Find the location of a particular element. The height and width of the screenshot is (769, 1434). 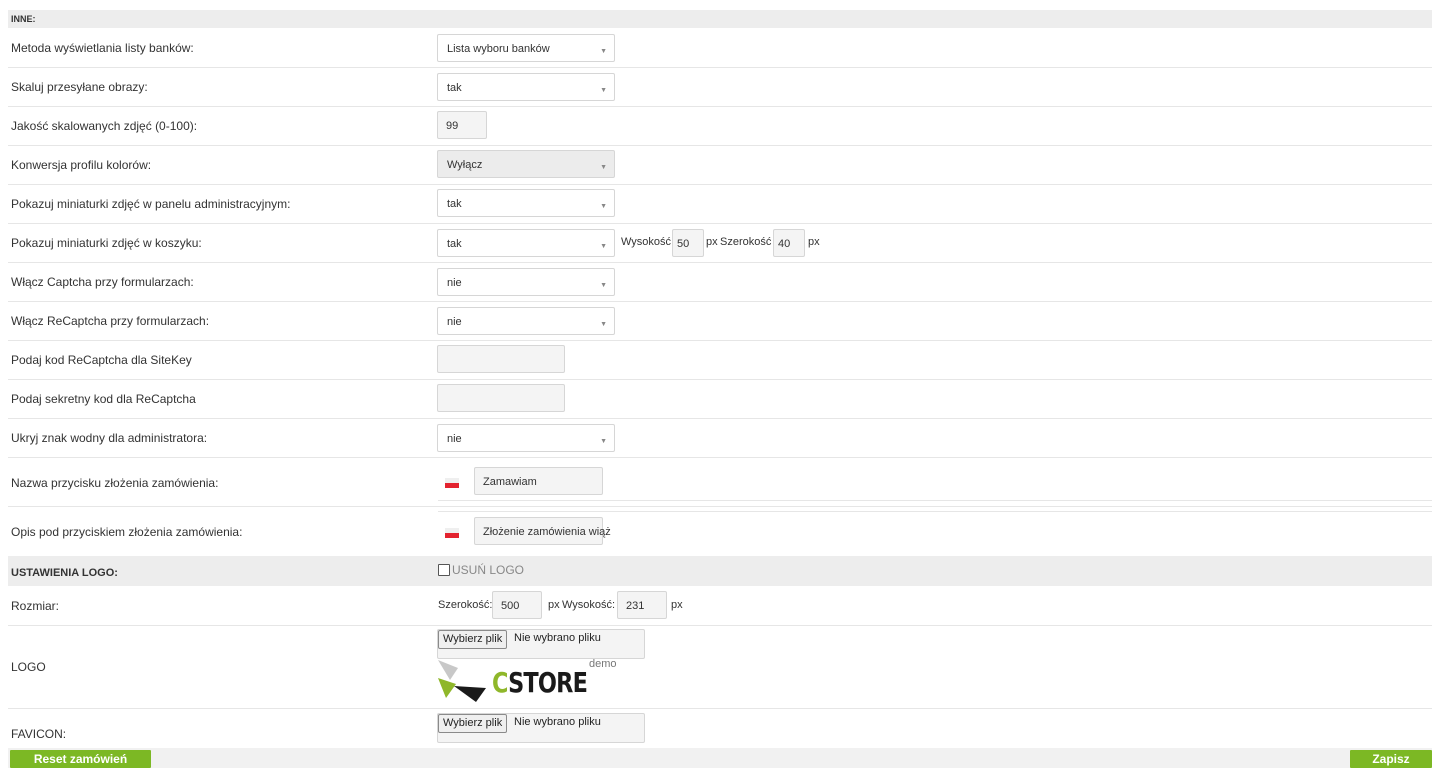

logo-height-input: 231 is located at coordinates (642, 605).